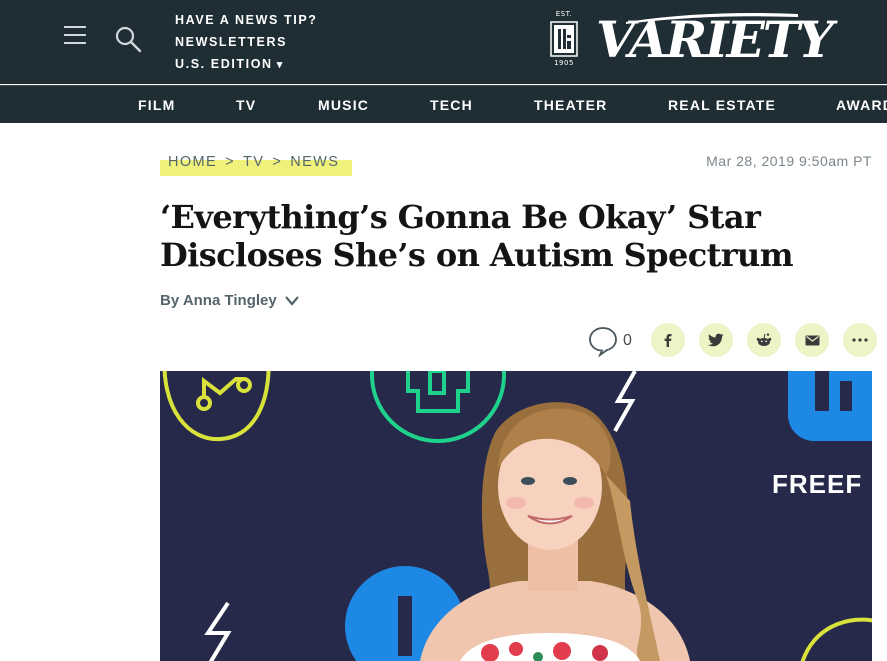  I want to click on facebook-icon, so click(668, 340).